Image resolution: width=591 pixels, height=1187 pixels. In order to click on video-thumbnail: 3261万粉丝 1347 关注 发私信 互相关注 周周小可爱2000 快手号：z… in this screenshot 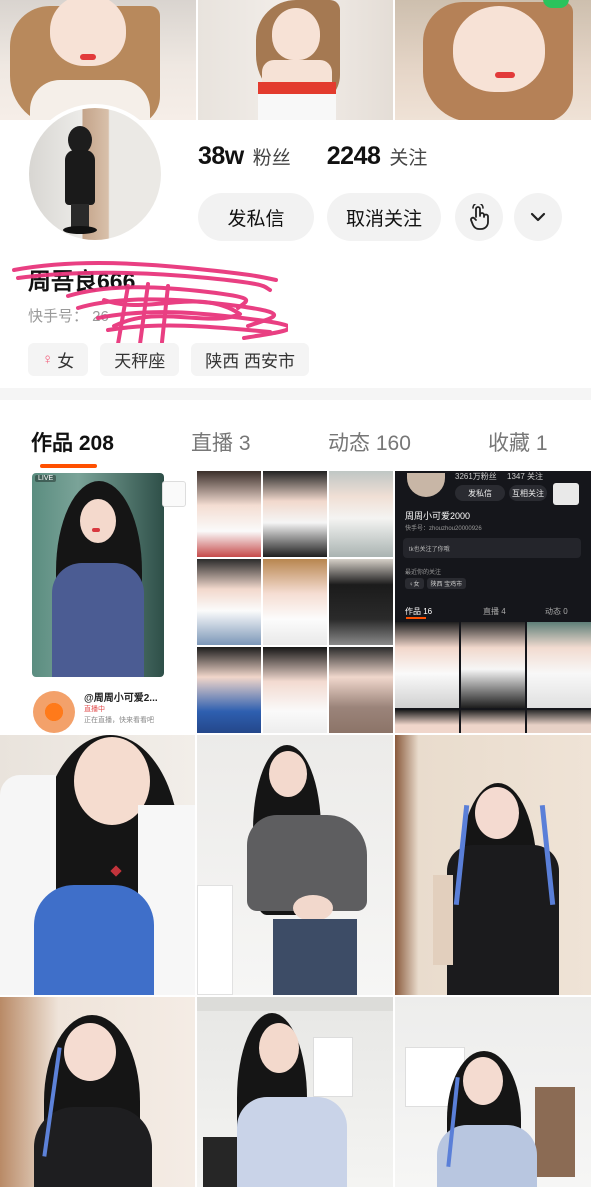, I will do `click(493, 602)`.